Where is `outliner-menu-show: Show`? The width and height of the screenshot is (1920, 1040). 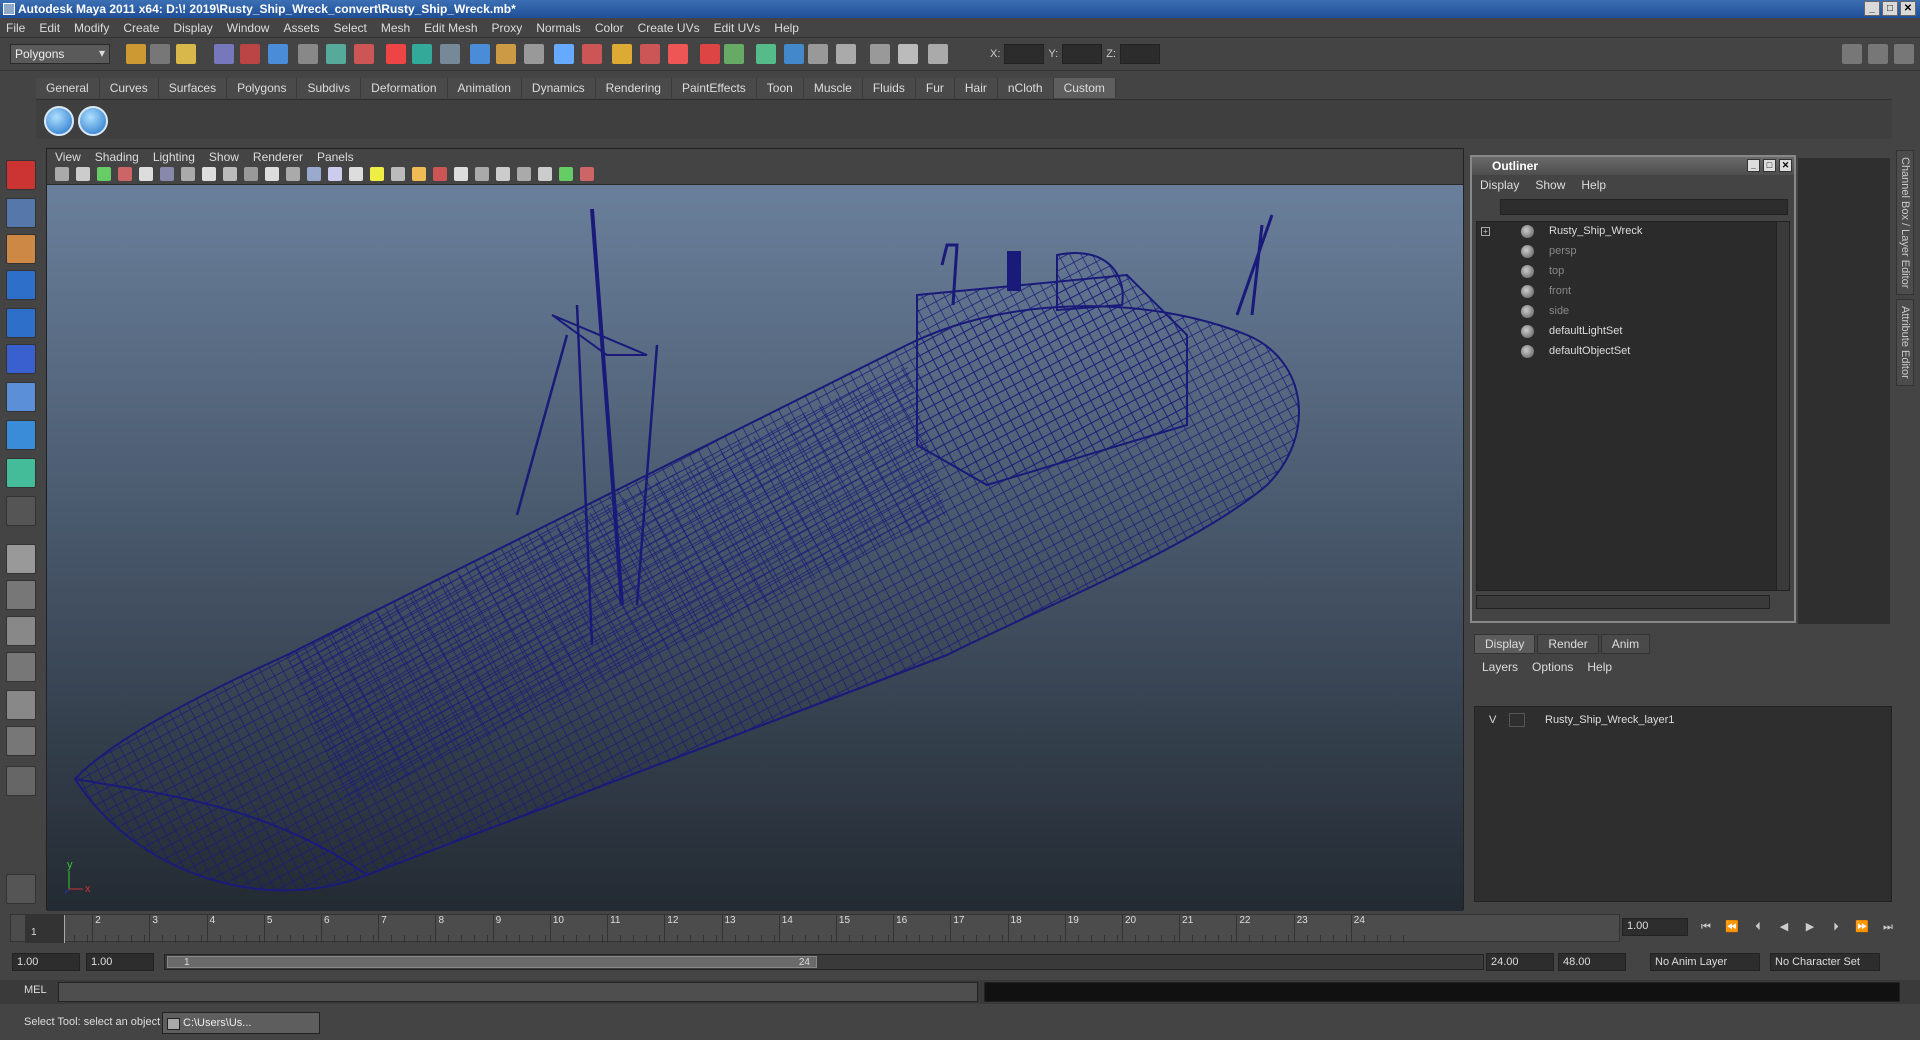
outliner-menu-show: Show is located at coordinates (1550, 185).